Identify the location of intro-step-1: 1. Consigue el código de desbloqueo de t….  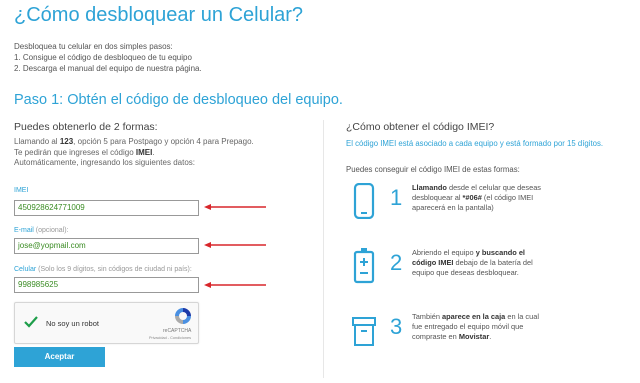
(103, 57).